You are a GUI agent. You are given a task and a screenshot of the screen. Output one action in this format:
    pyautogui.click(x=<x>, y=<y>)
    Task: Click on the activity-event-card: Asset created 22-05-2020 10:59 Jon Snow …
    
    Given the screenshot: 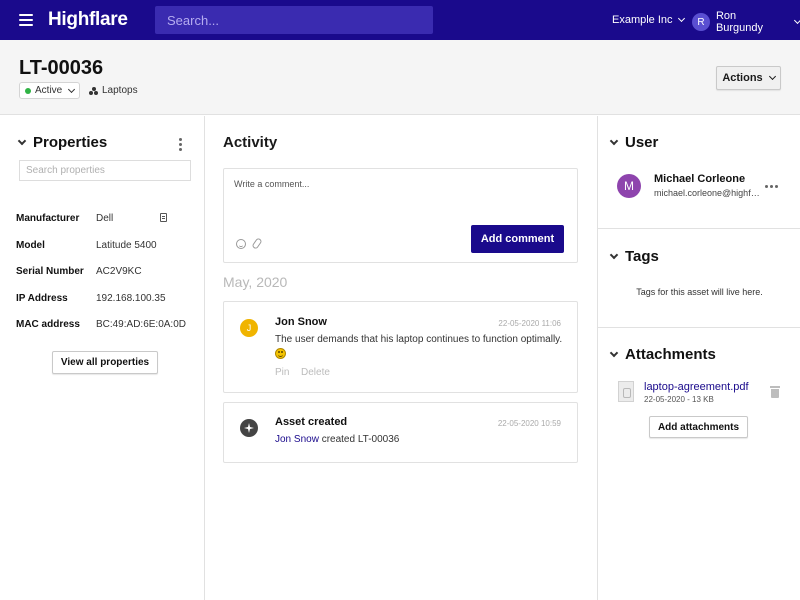 What is the action you would take?
    pyautogui.click(x=400, y=432)
    